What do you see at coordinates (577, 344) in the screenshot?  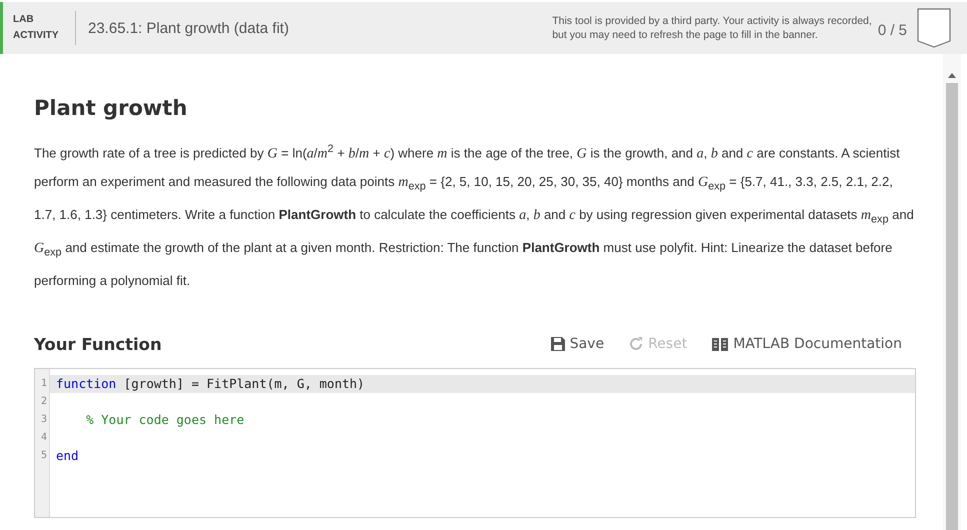 I see `save-button: Save` at bounding box center [577, 344].